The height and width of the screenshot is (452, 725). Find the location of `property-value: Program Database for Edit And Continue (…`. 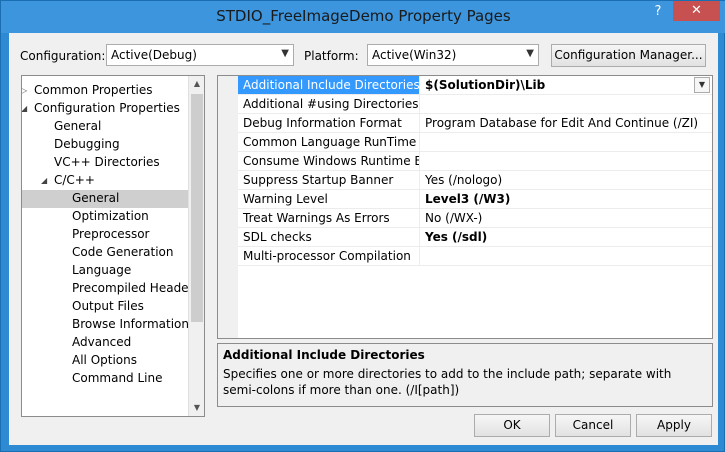

property-value: Program Database for Edit And Continue (… is located at coordinates (566, 123).